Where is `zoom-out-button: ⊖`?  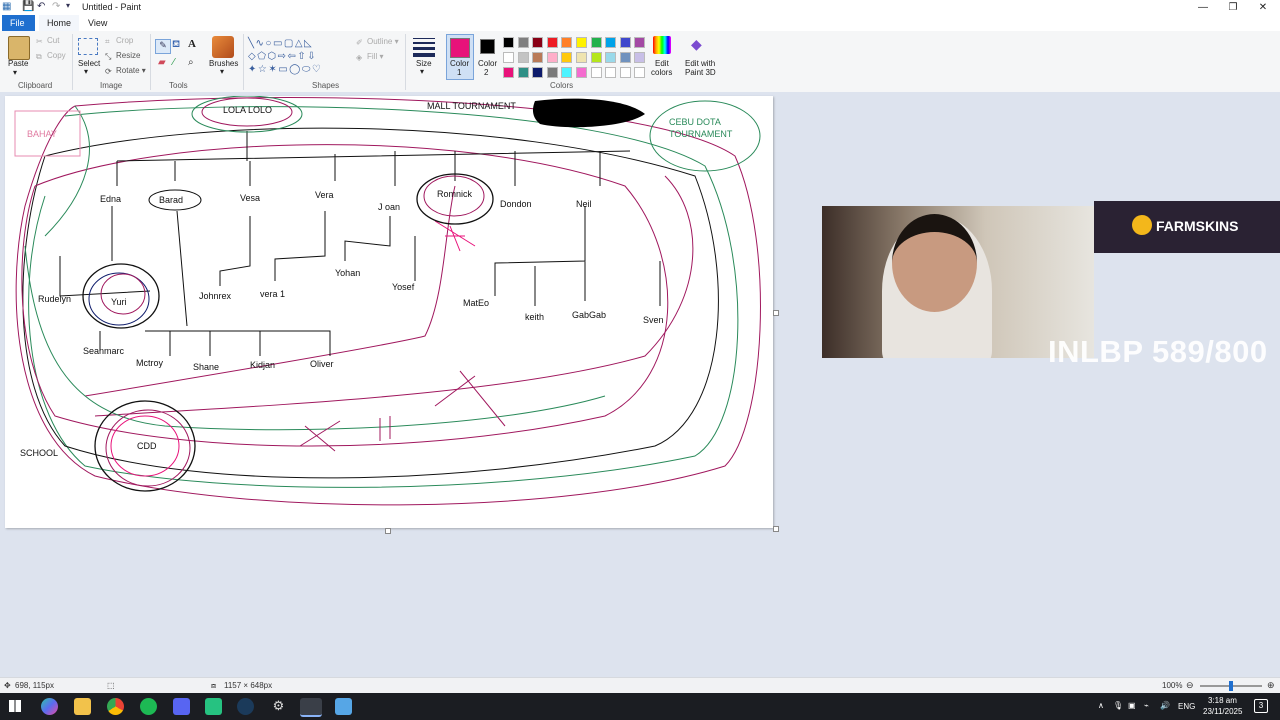
zoom-out-button: ⊖ is located at coordinates (1190, 685).